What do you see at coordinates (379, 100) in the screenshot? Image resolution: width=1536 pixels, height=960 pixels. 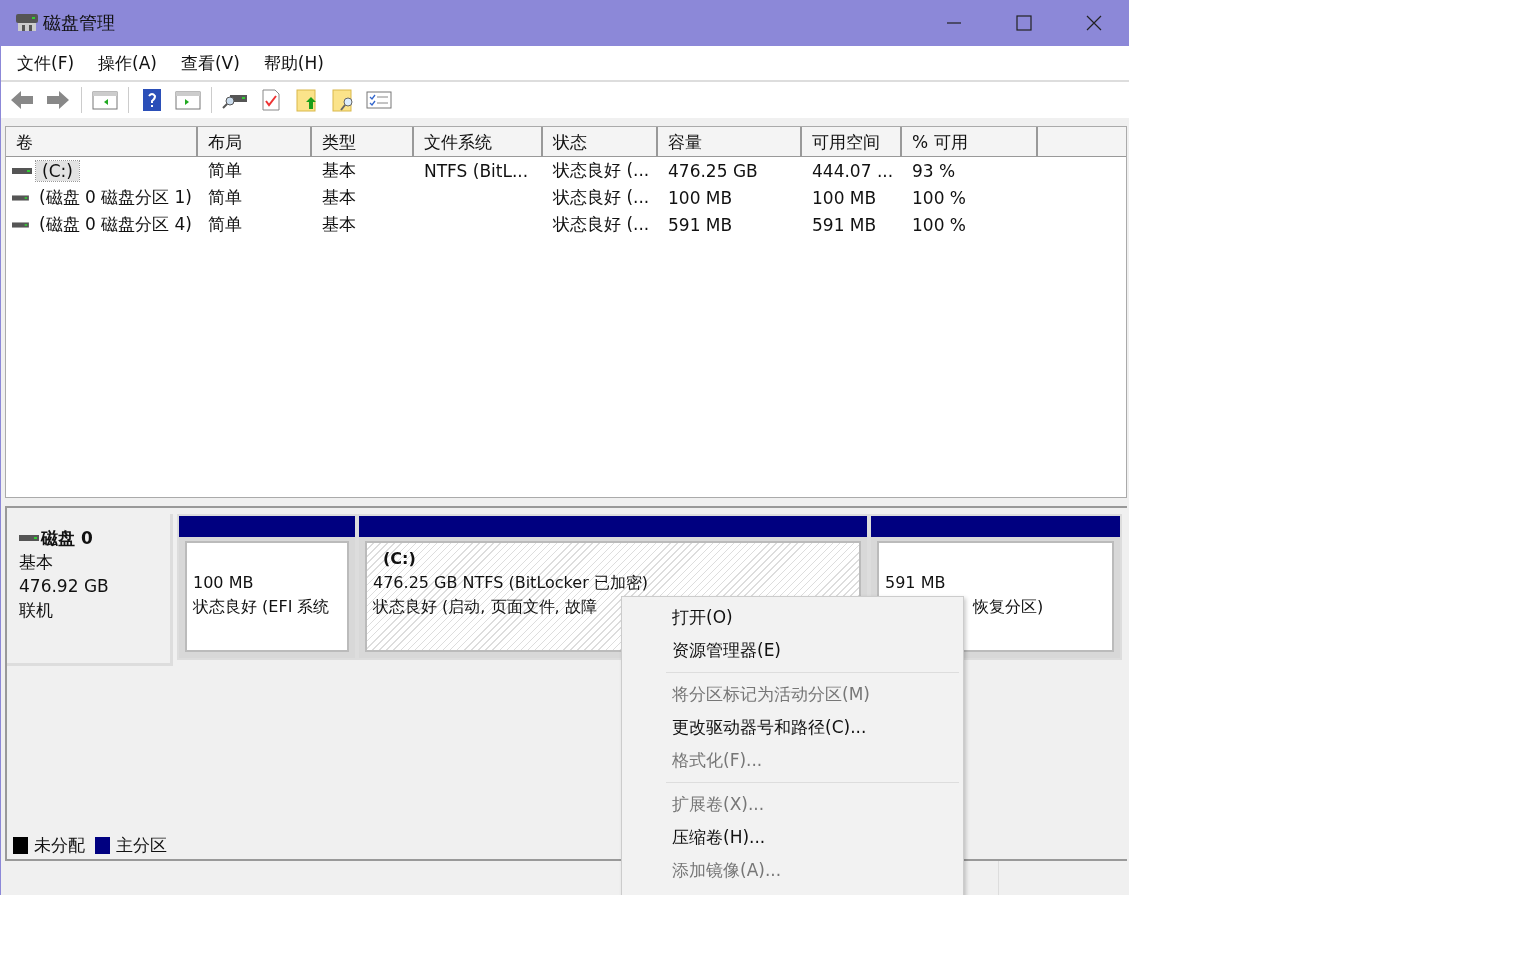 I see `properties-list-icon` at bounding box center [379, 100].